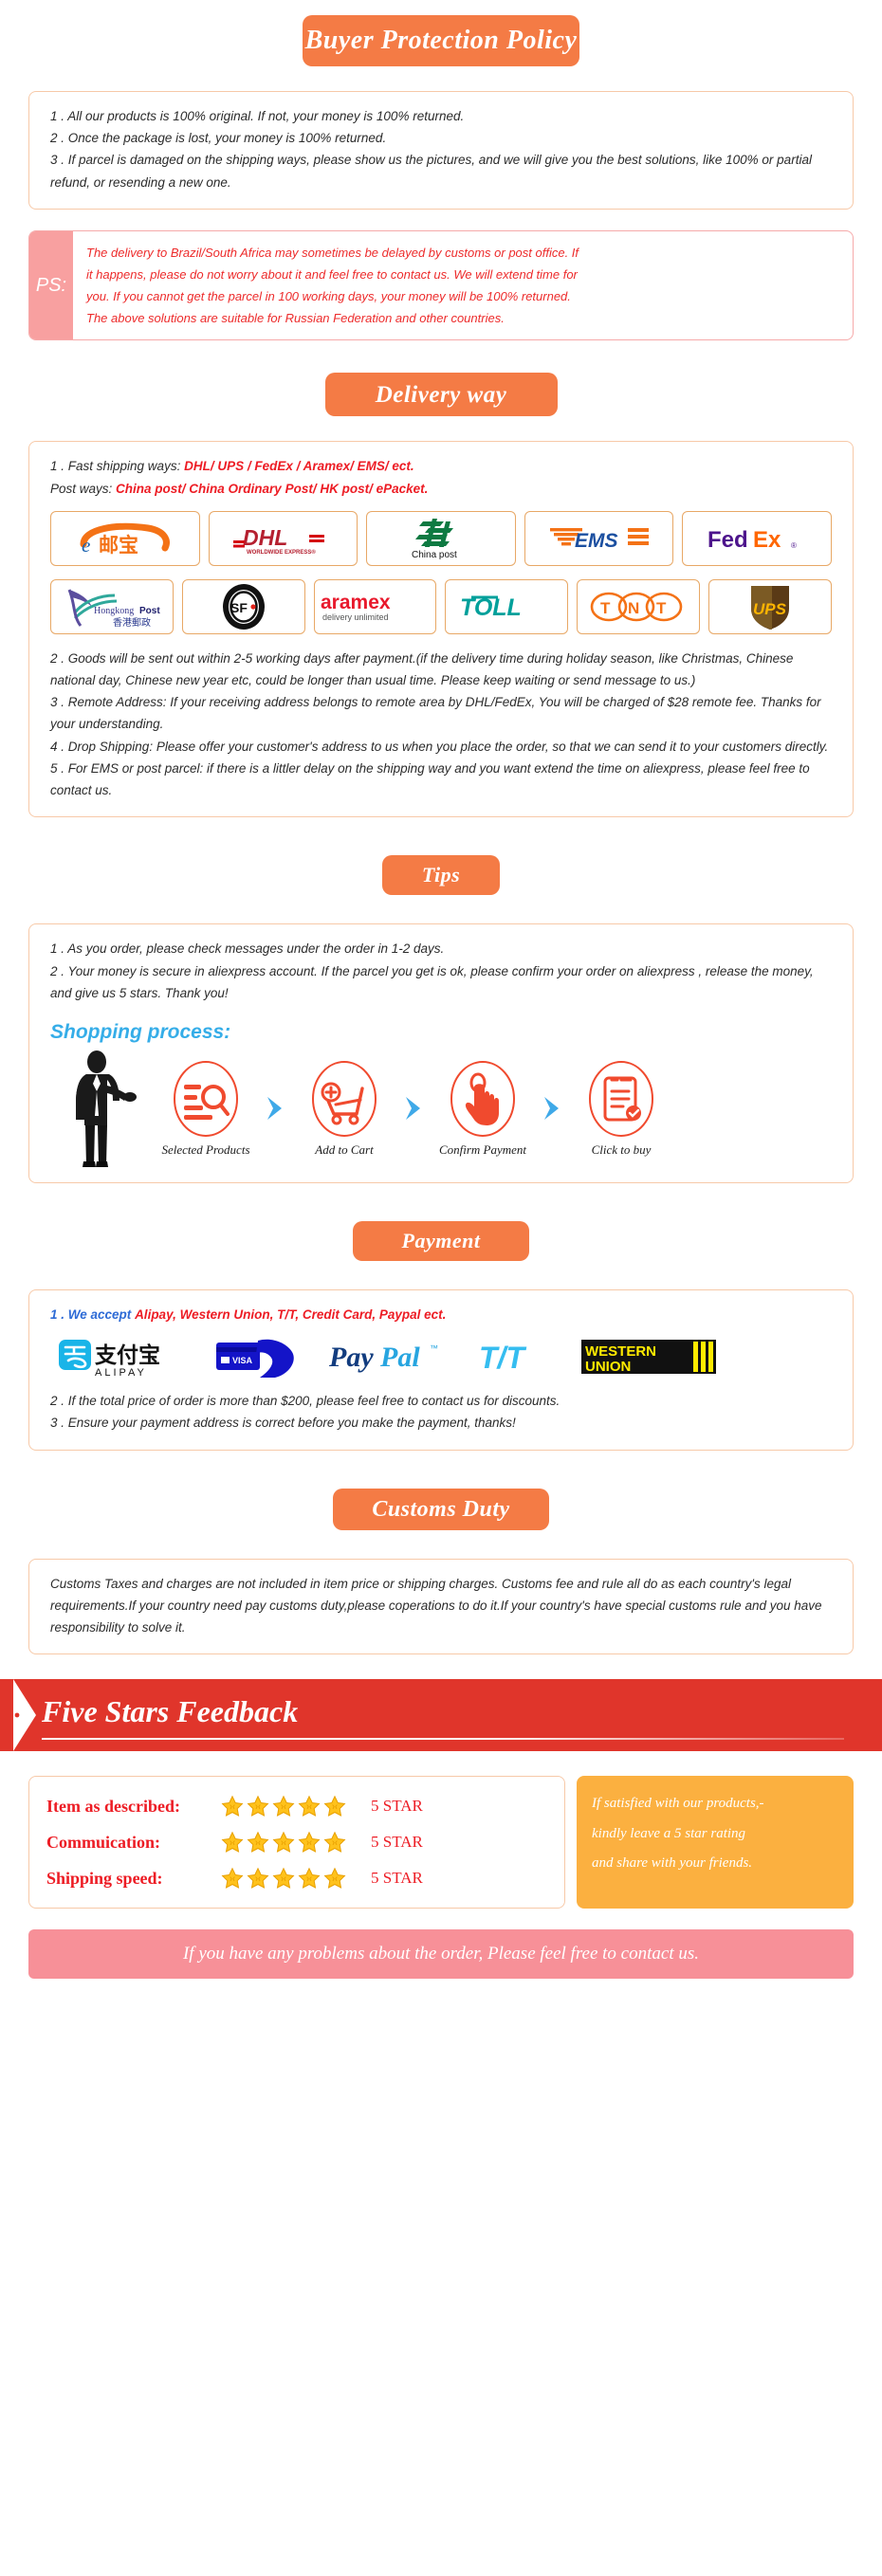 The width and height of the screenshot is (882, 2576). Describe the element at coordinates (620, 1351) in the screenshot. I see `svg-text: WESTERN` at that location.